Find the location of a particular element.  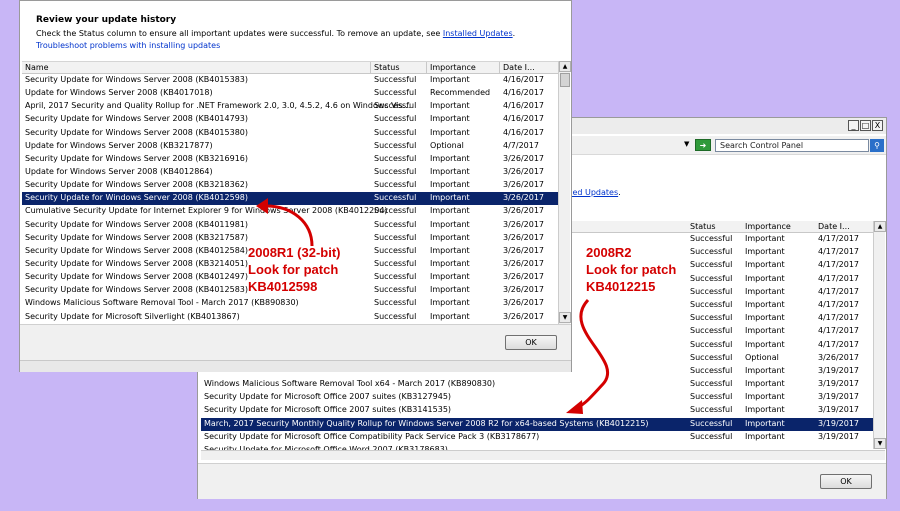

installed-updates-link: lled Updates. is located at coordinates (594, 192).